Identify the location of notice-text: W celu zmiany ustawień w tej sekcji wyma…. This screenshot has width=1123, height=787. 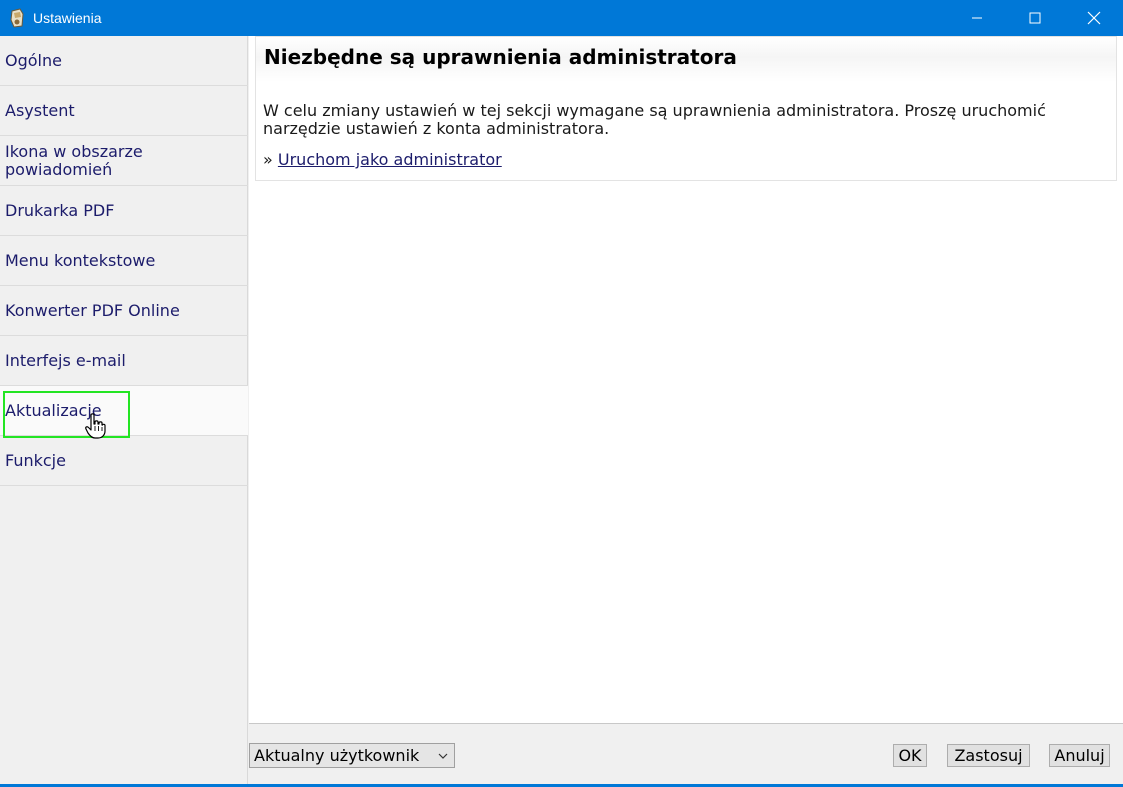
(654, 119).